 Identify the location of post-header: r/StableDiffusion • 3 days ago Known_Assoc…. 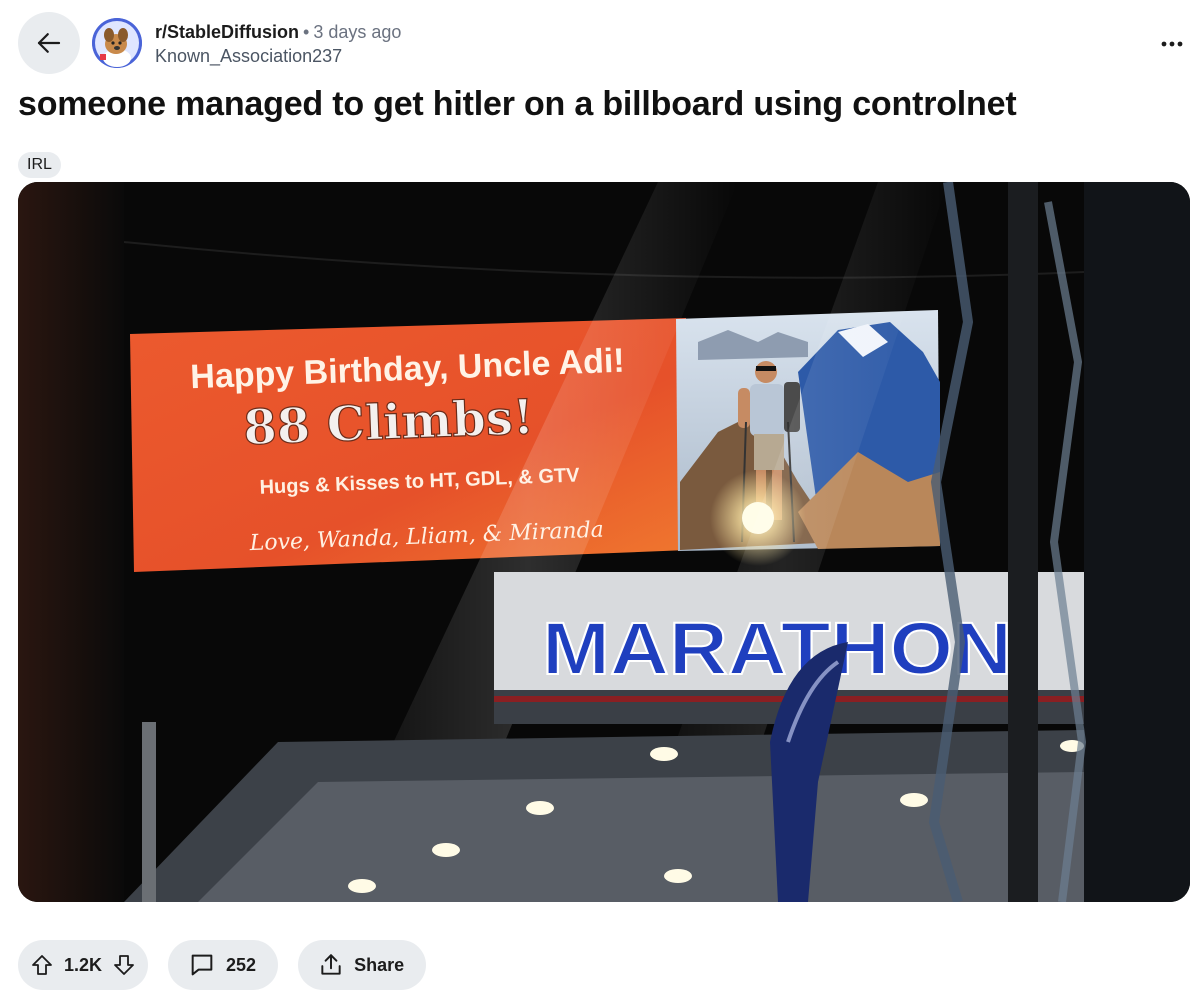
(603, 44).